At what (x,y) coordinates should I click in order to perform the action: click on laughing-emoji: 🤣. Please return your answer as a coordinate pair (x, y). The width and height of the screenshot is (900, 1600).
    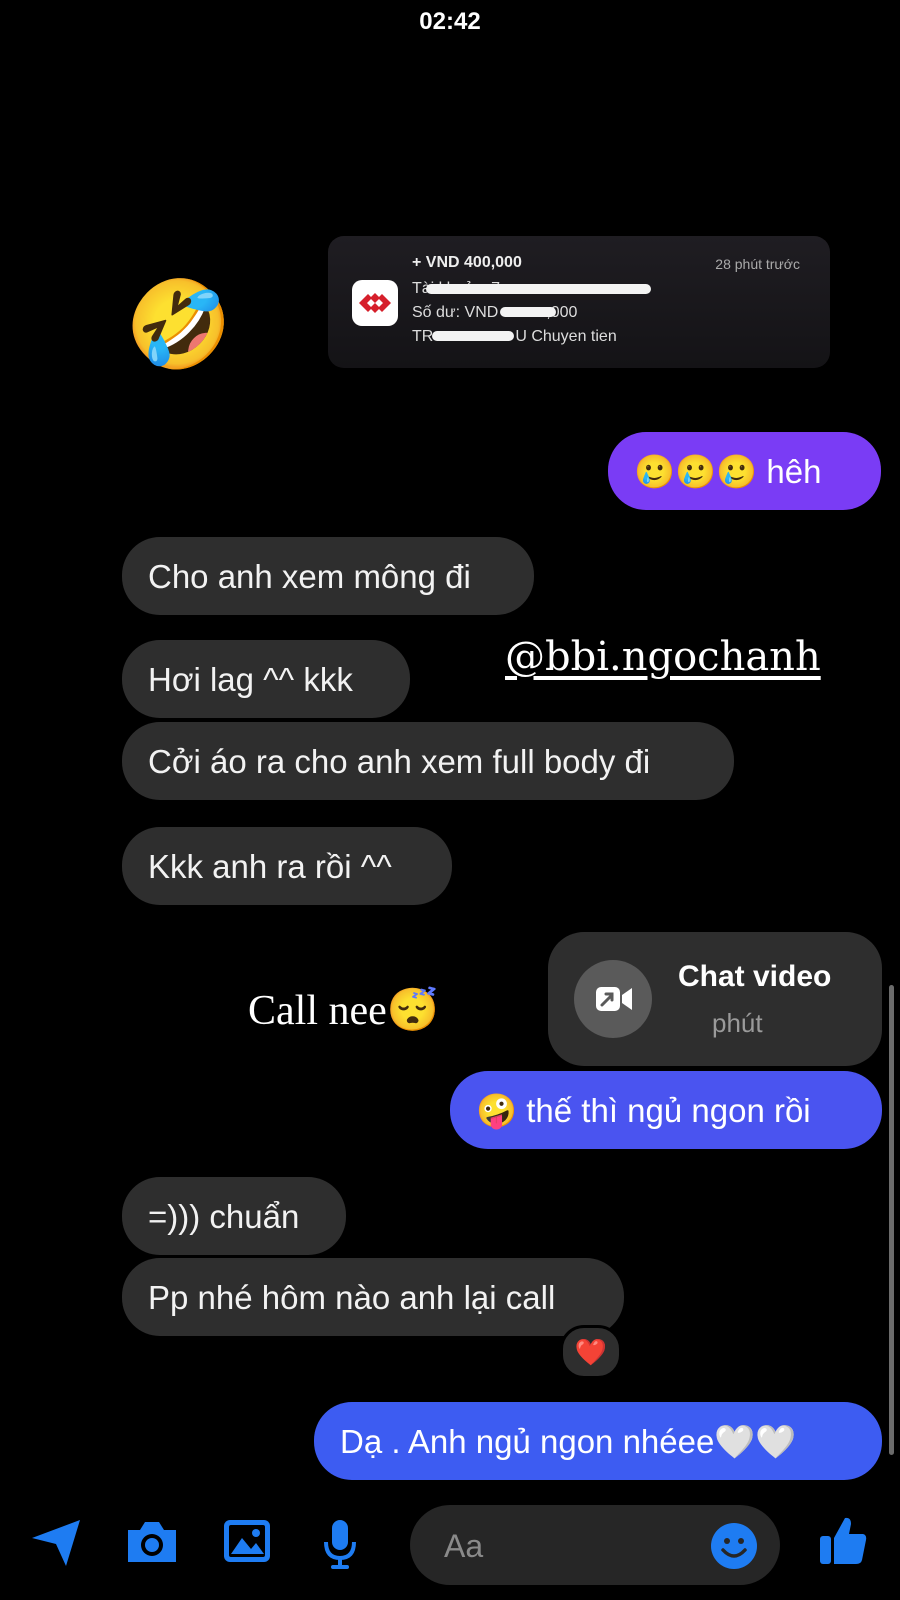
    Looking at the image, I should click on (179, 325).